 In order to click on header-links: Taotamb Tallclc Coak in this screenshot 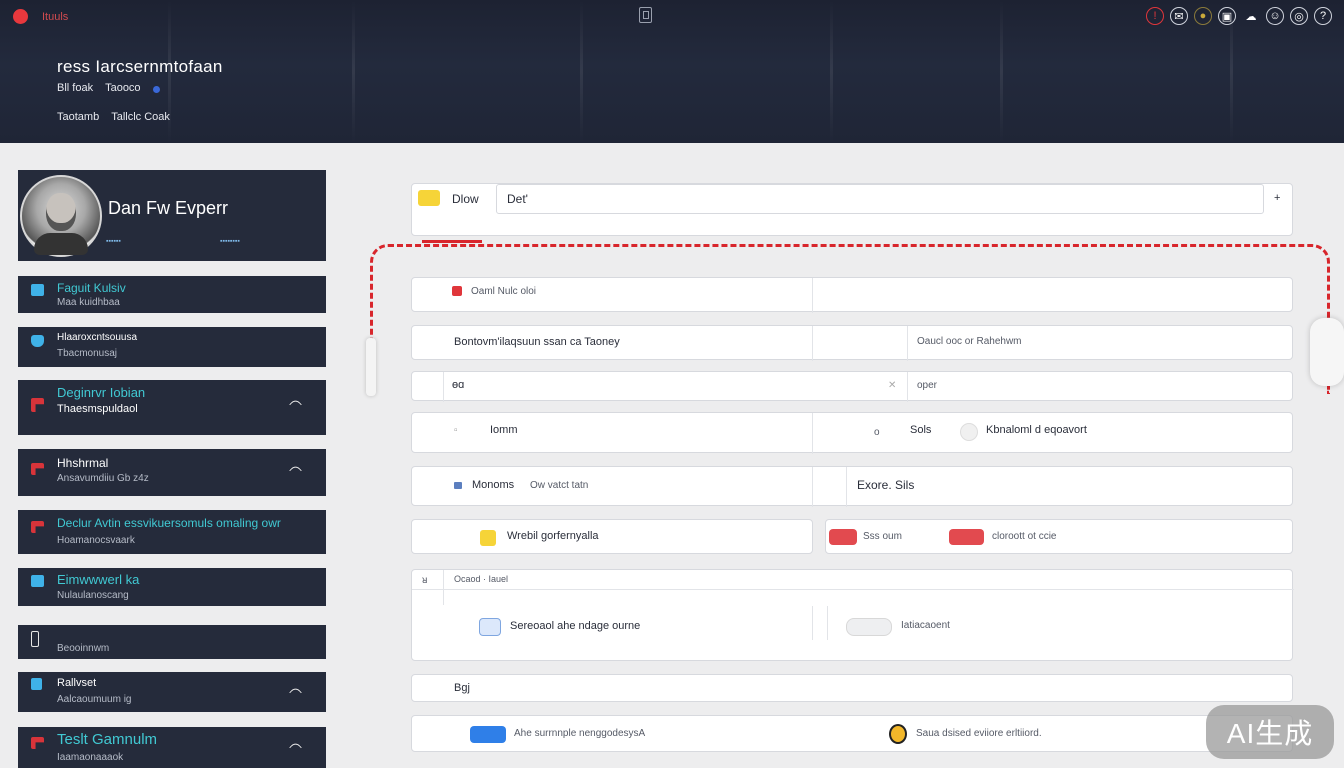, I will do `click(113, 117)`.